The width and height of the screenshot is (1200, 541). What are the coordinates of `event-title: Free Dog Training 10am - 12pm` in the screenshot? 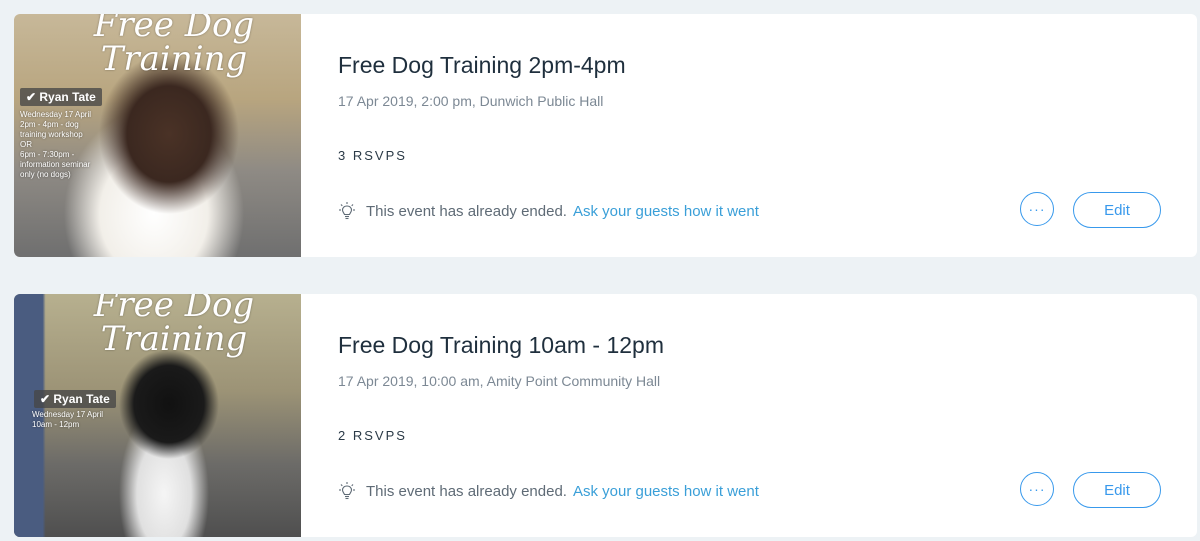 It's located at (501, 345).